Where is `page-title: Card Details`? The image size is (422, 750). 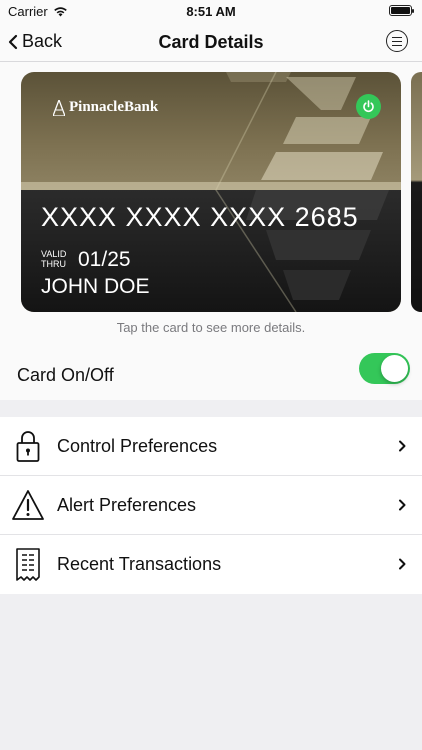 page-title: Card Details is located at coordinates (211, 42).